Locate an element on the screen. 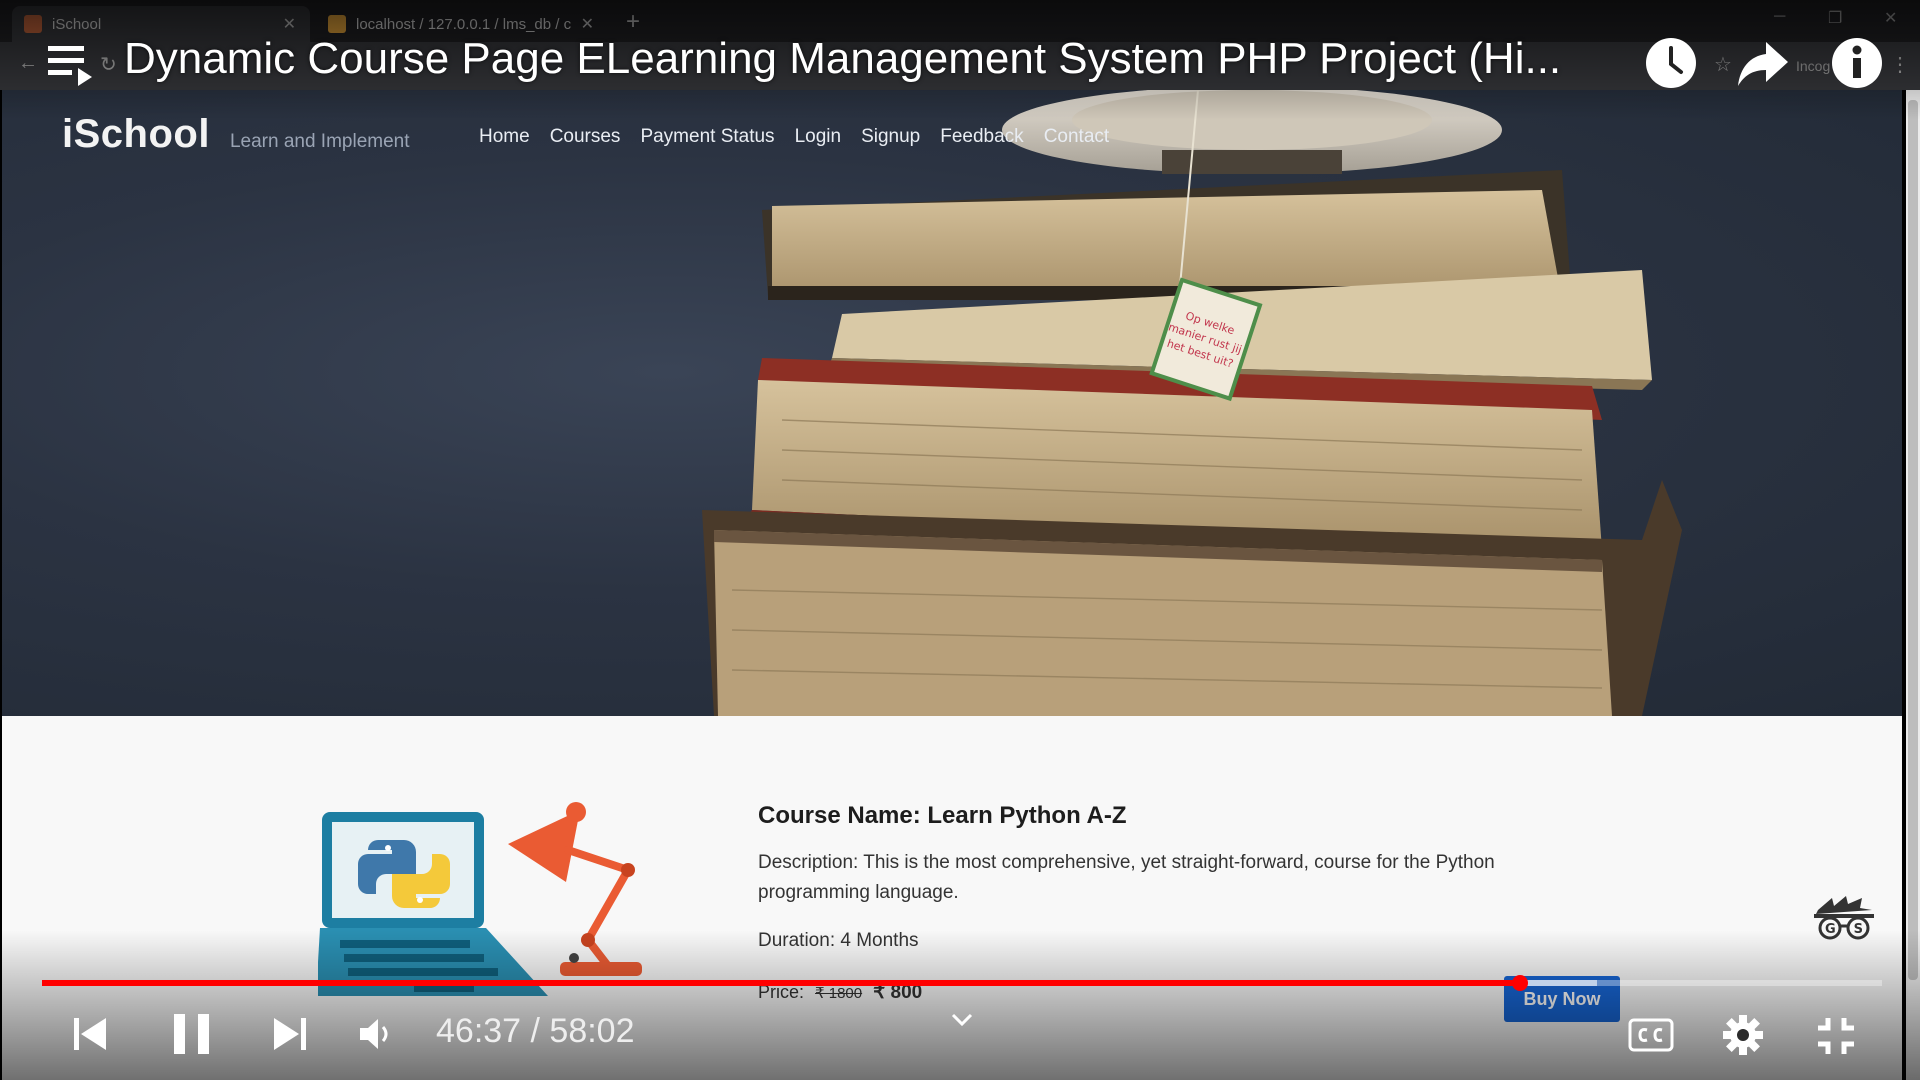 The width and height of the screenshot is (1920, 1080). time-display: 46:37 / 58:02 is located at coordinates (535, 1031).